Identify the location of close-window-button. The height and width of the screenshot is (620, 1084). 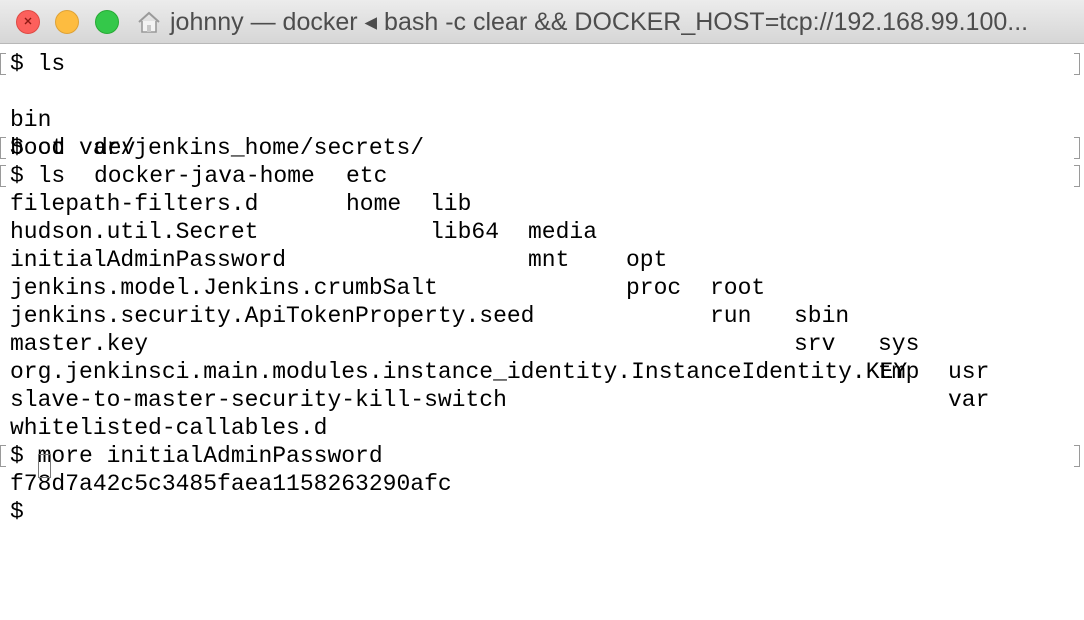
(28, 22).